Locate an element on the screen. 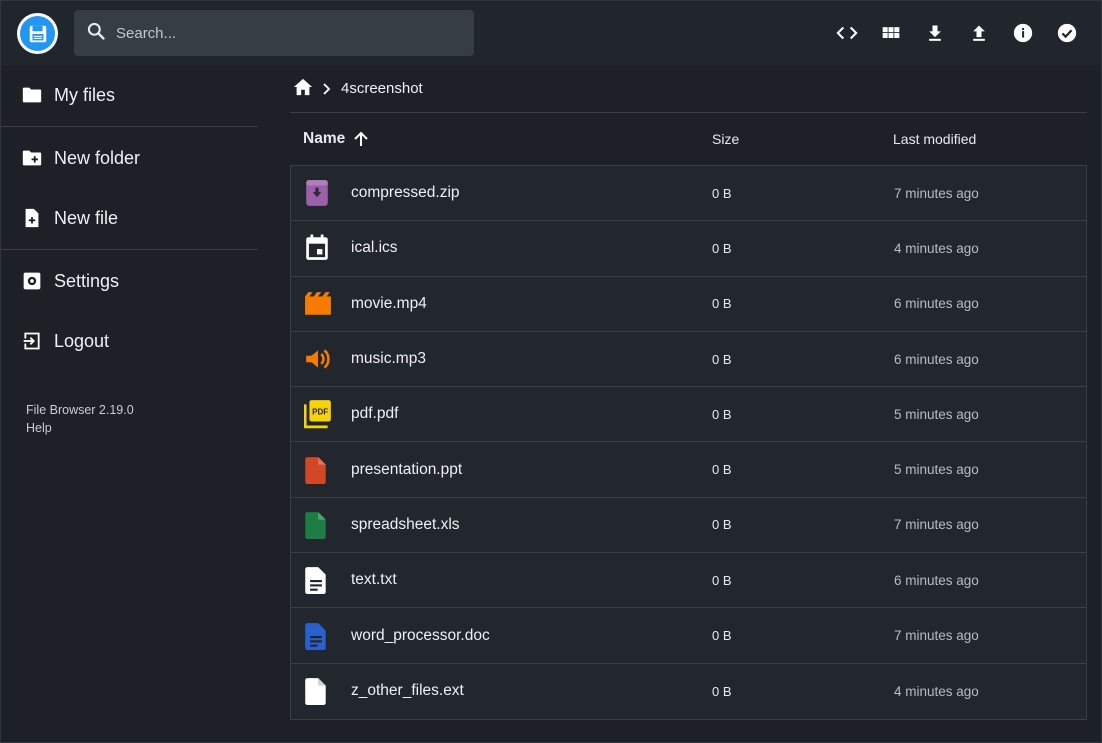 Image resolution: width=1102 pixels, height=743 pixels. breadcrumb: 4screenshot is located at coordinates (688, 89).